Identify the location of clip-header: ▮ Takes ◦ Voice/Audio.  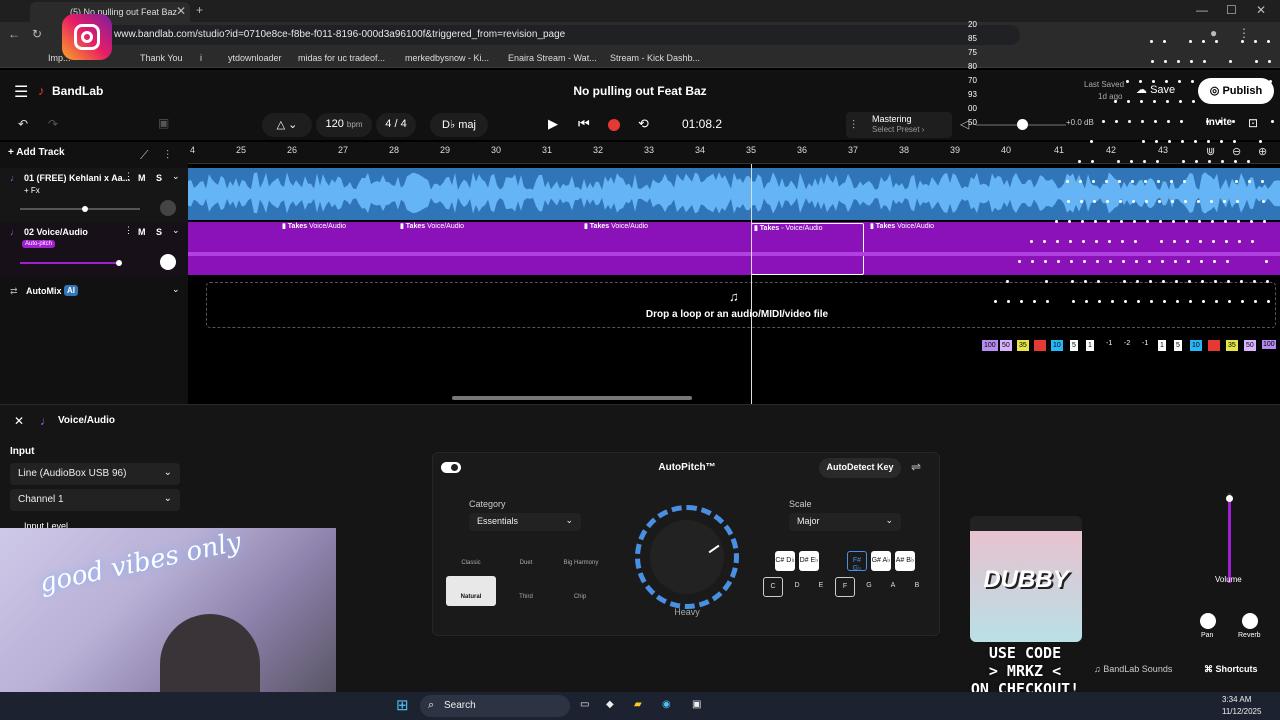
(788, 230).